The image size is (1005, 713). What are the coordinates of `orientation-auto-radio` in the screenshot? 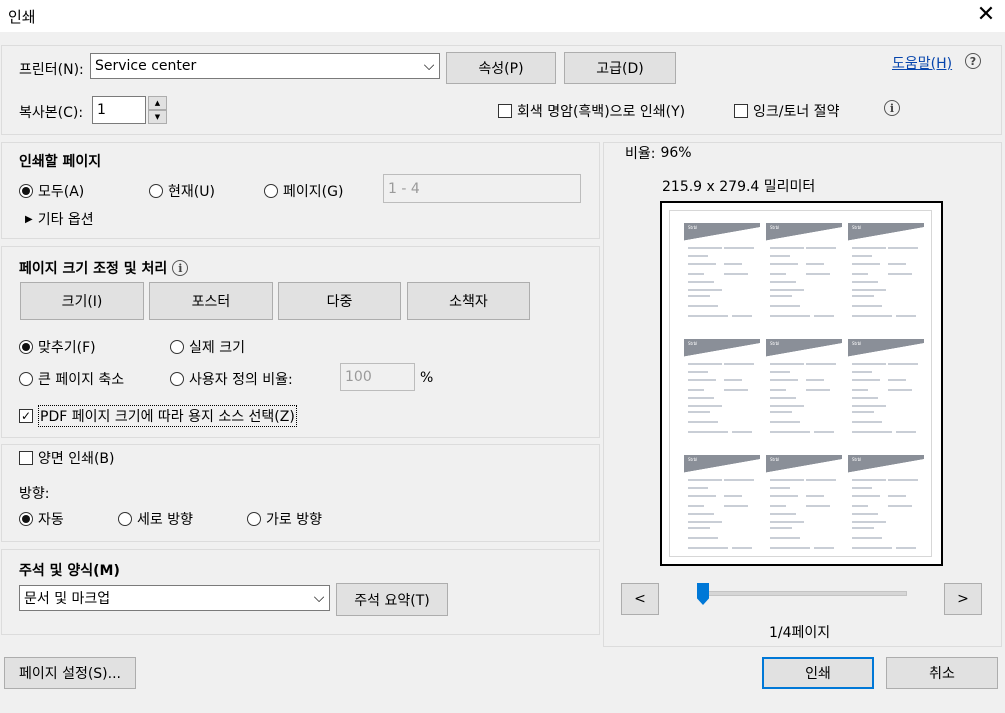 It's located at (26, 519).